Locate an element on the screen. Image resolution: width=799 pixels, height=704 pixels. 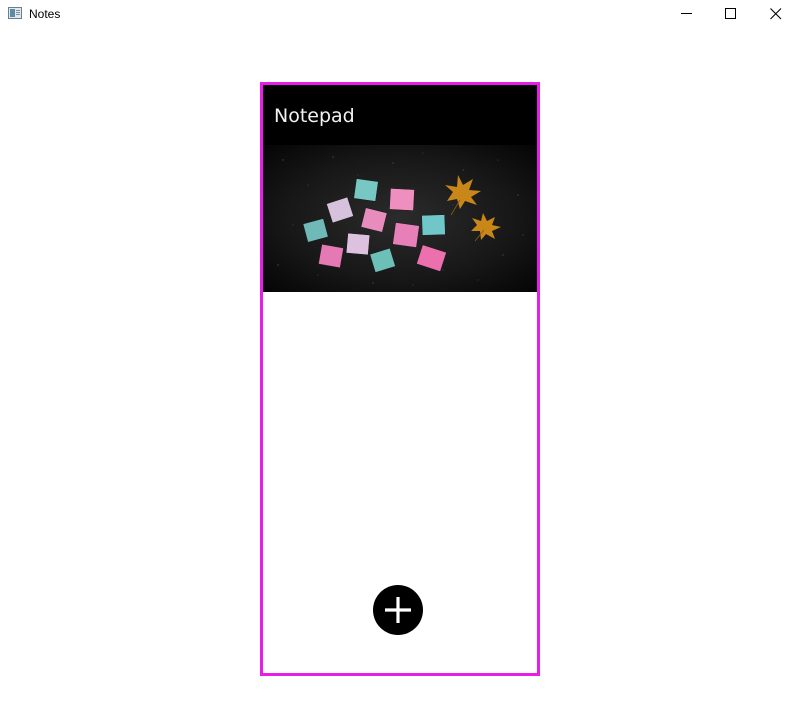
minimize-button is located at coordinates (687, 14).